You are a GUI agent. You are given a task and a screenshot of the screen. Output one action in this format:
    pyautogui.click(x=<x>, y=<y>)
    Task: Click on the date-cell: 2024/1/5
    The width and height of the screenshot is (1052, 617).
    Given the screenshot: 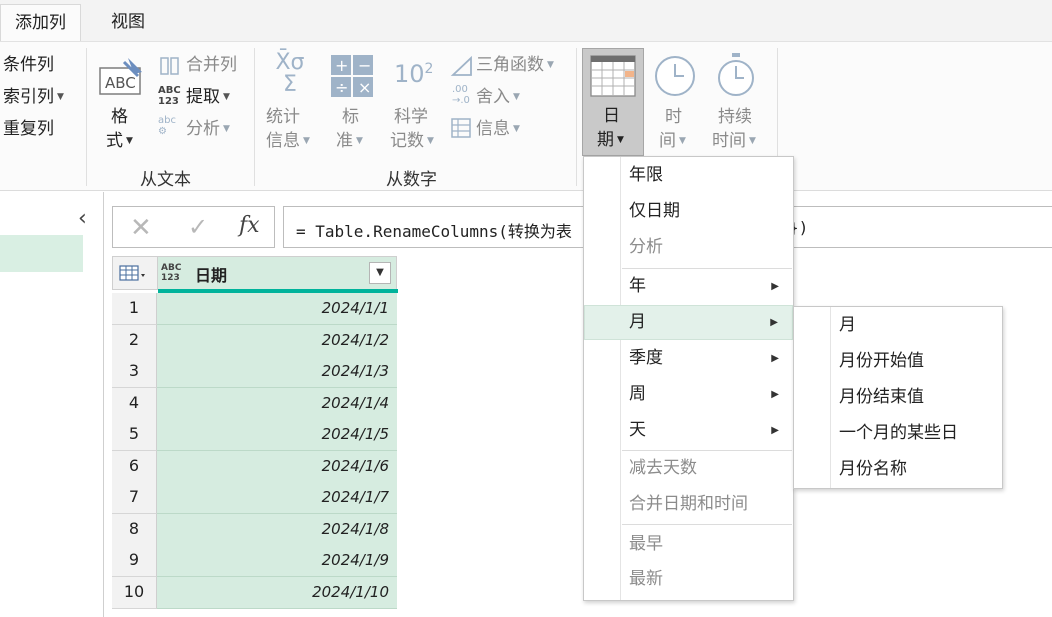 What is the action you would take?
    pyautogui.click(x=277, y=435)
    